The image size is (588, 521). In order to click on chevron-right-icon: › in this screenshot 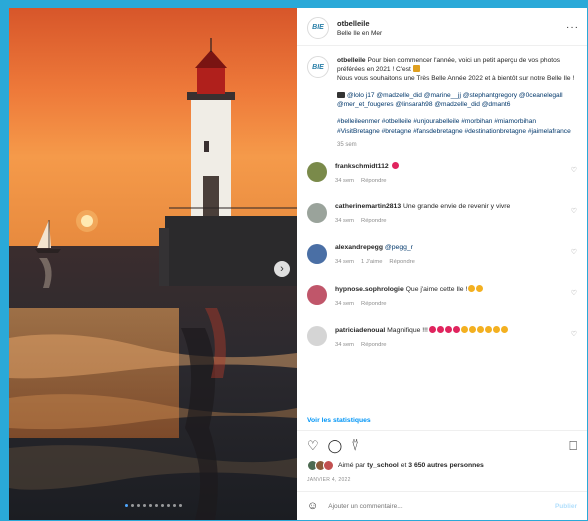, I will do `click(282, 268)`.